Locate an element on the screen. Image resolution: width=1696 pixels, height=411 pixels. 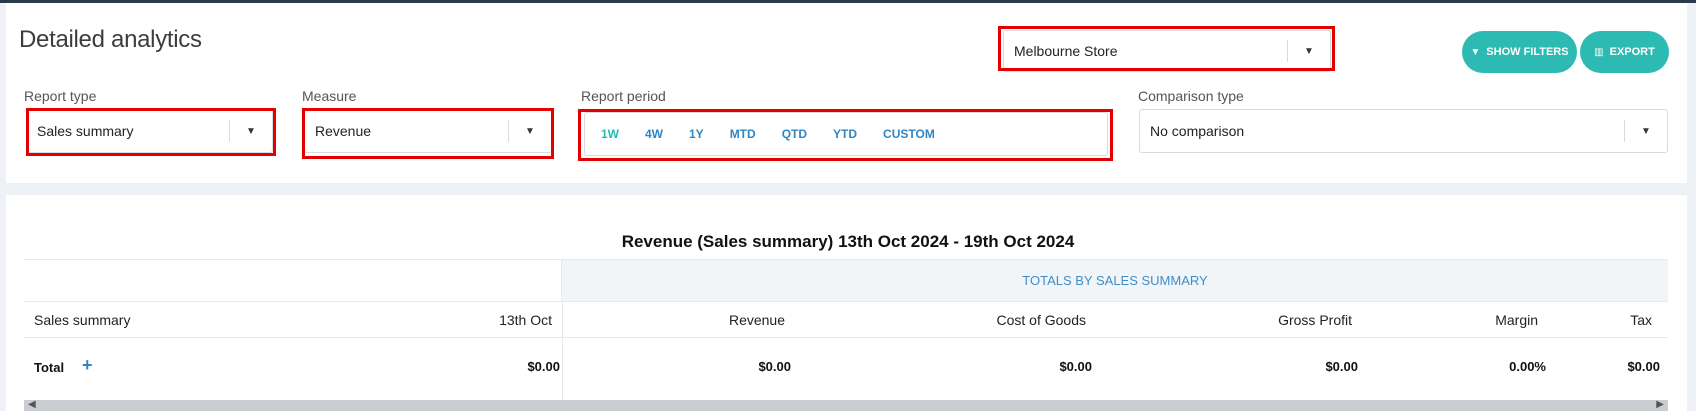
group-header-totals: TOTALS BY SALES SUMMARY is located at coordinates (1115, 280).